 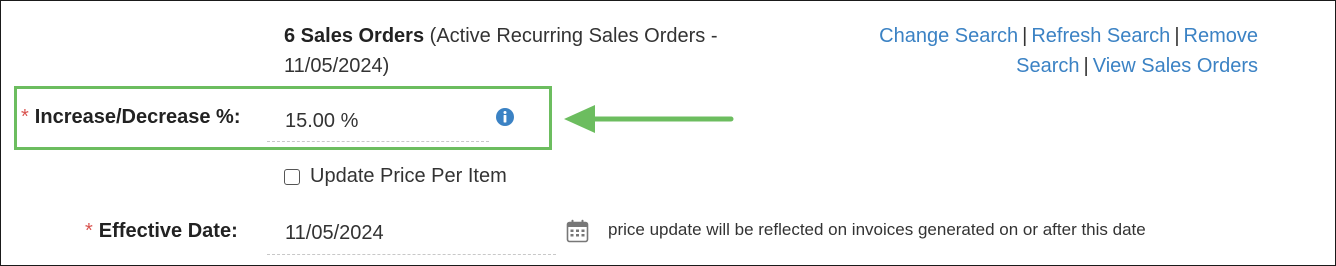 I want to click on refresh-search-link: Refresh Search, so click(x=1100, y=36).